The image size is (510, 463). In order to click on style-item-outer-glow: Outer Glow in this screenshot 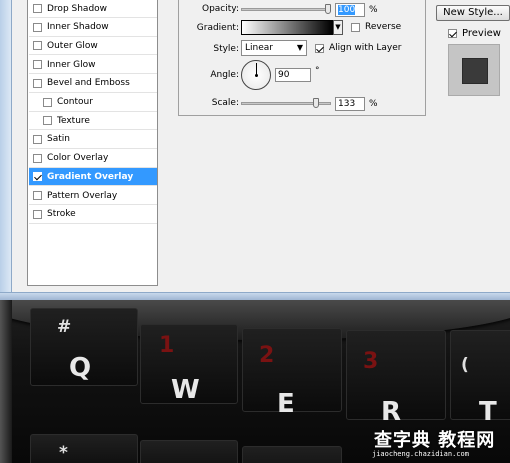, I will do `click(93, 46)`.